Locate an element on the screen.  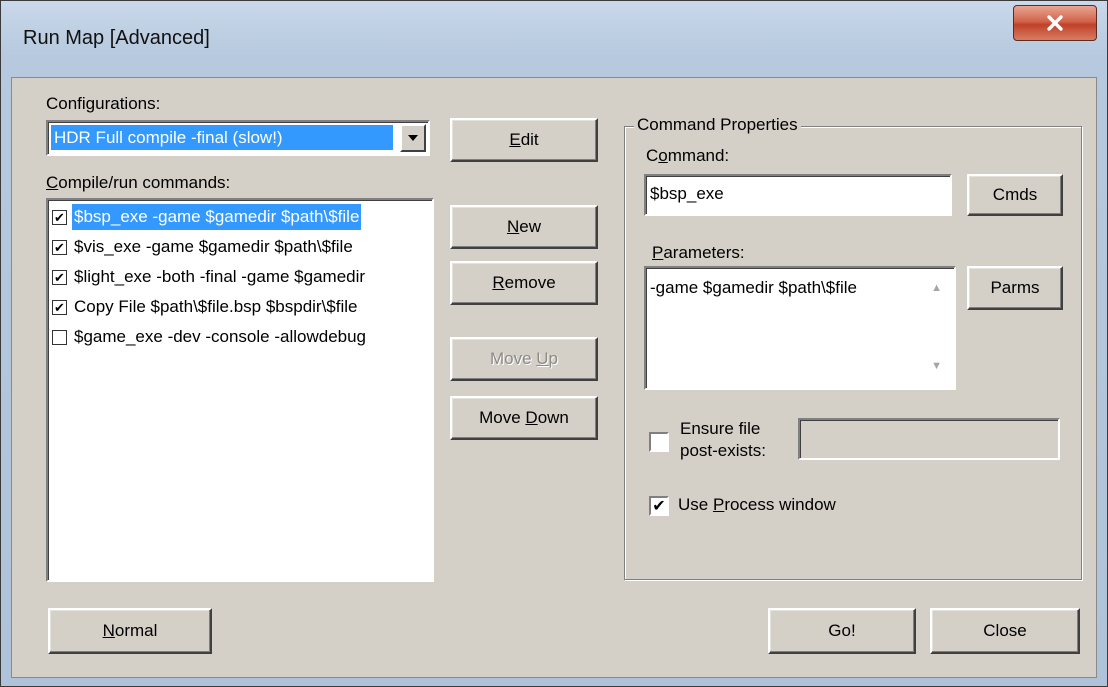
command-checkbox is located at coordinates (59, 337).